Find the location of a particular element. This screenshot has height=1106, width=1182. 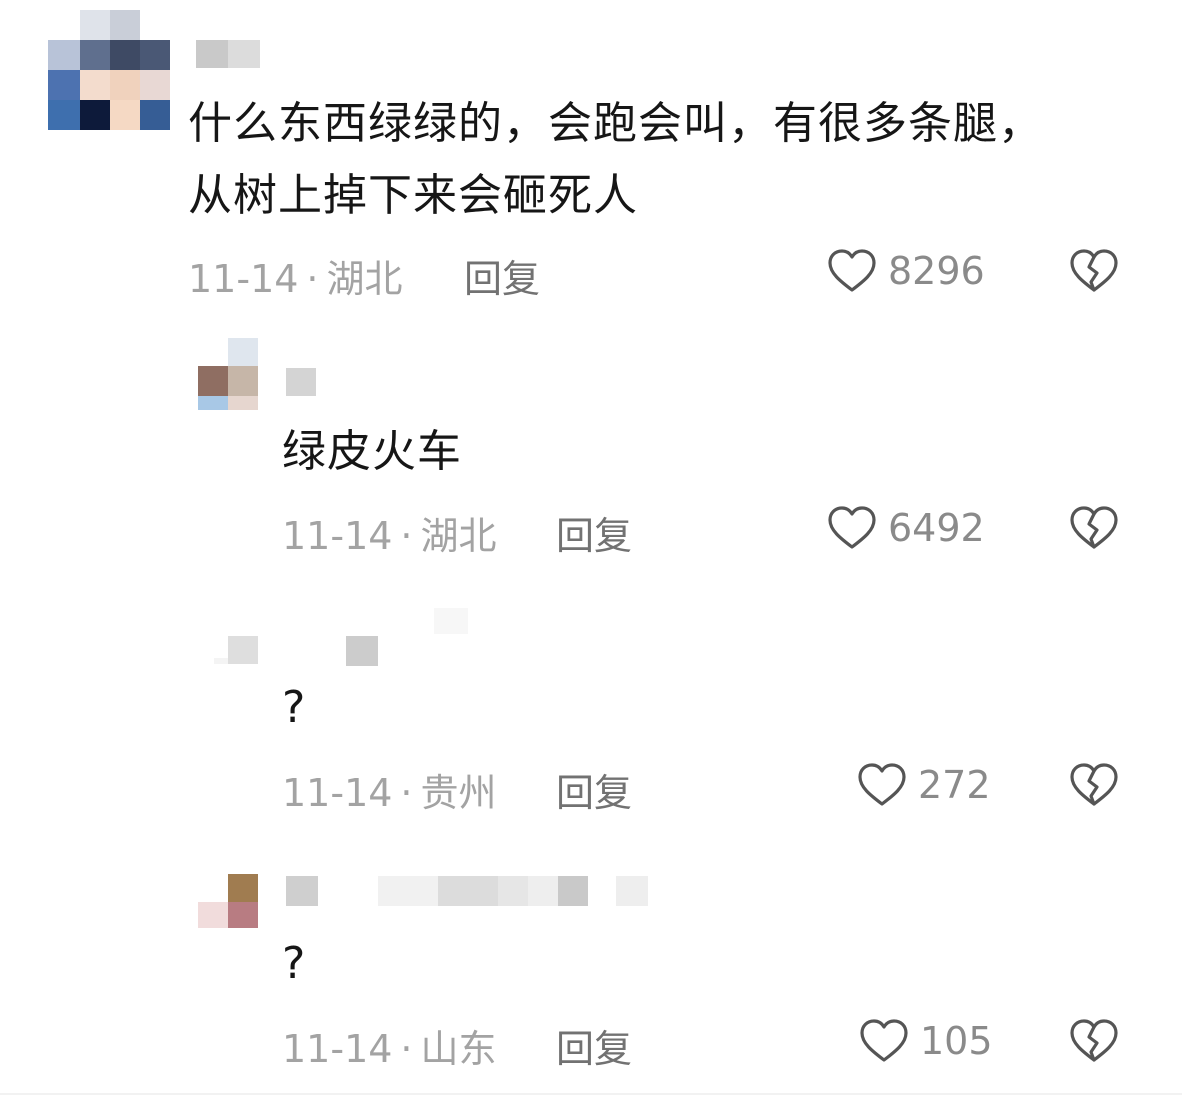

like-count: 272 is located at coordinates (954, 785).